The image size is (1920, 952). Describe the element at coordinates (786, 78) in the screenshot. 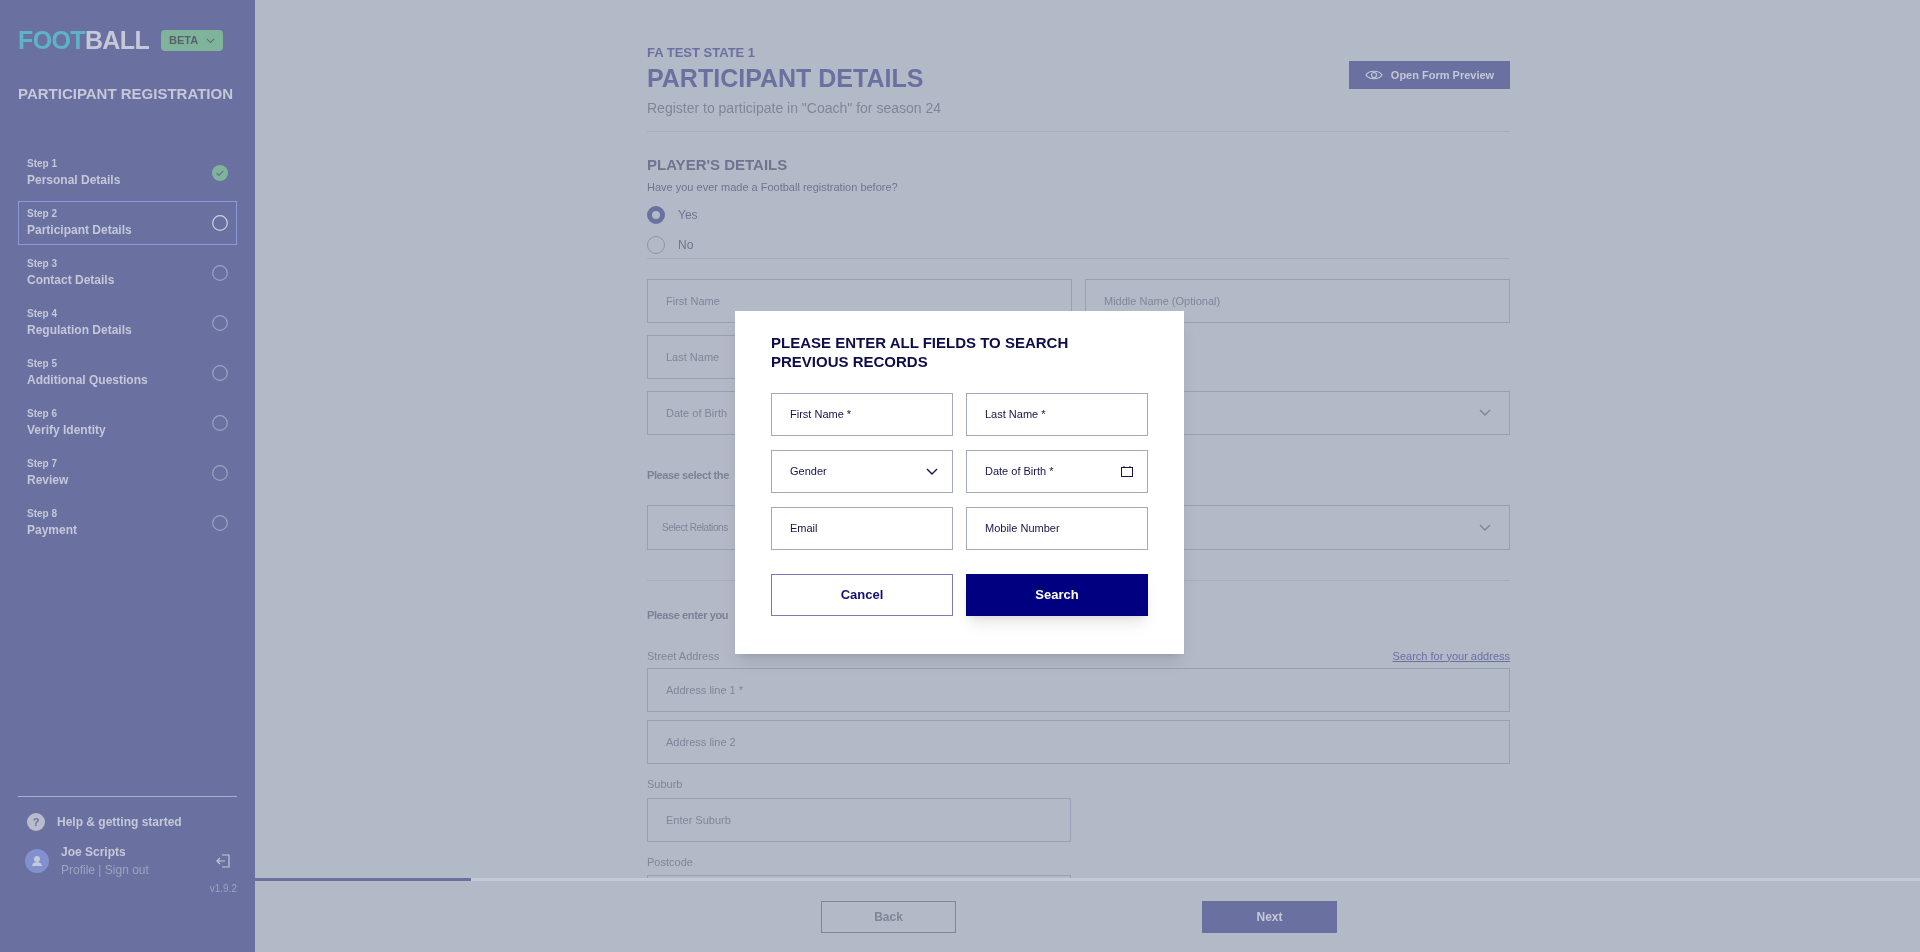

I see `page-title: PARTICIPANT DETAILS` at that location.